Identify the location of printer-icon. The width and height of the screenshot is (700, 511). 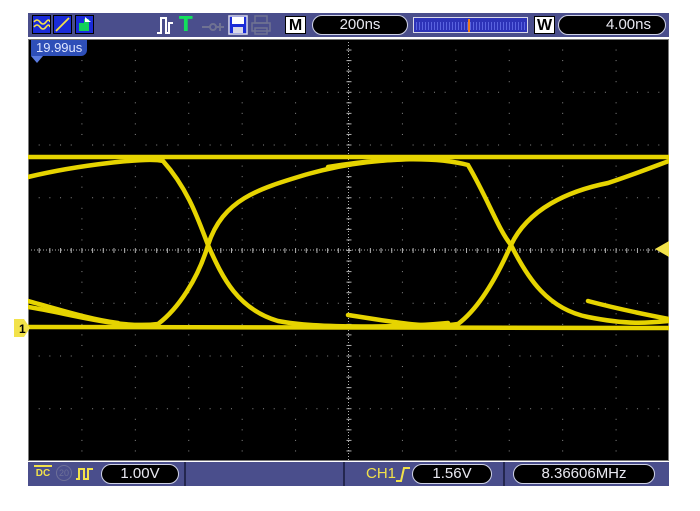
(261, 25).